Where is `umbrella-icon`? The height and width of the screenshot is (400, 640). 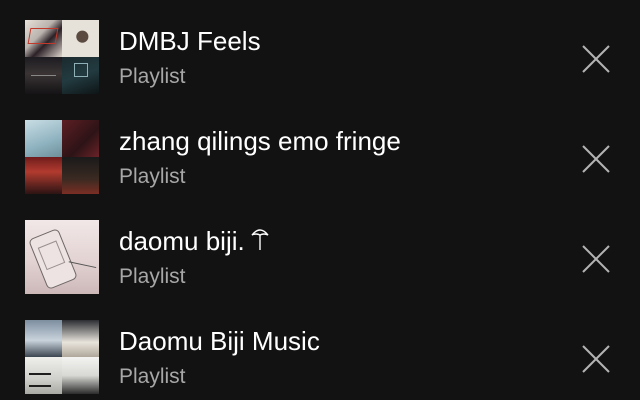
umbrella-icon is located at coordinates (260, 239).